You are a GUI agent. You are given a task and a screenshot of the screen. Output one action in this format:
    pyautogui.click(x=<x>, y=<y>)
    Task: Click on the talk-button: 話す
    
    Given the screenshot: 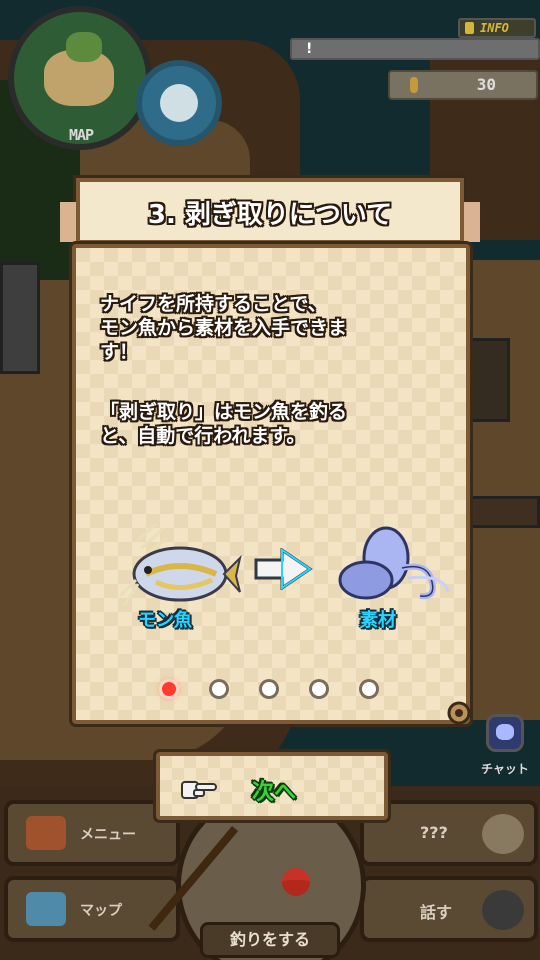 What is the action you would take?
    pyautogui.click(x=449, y=909)
    